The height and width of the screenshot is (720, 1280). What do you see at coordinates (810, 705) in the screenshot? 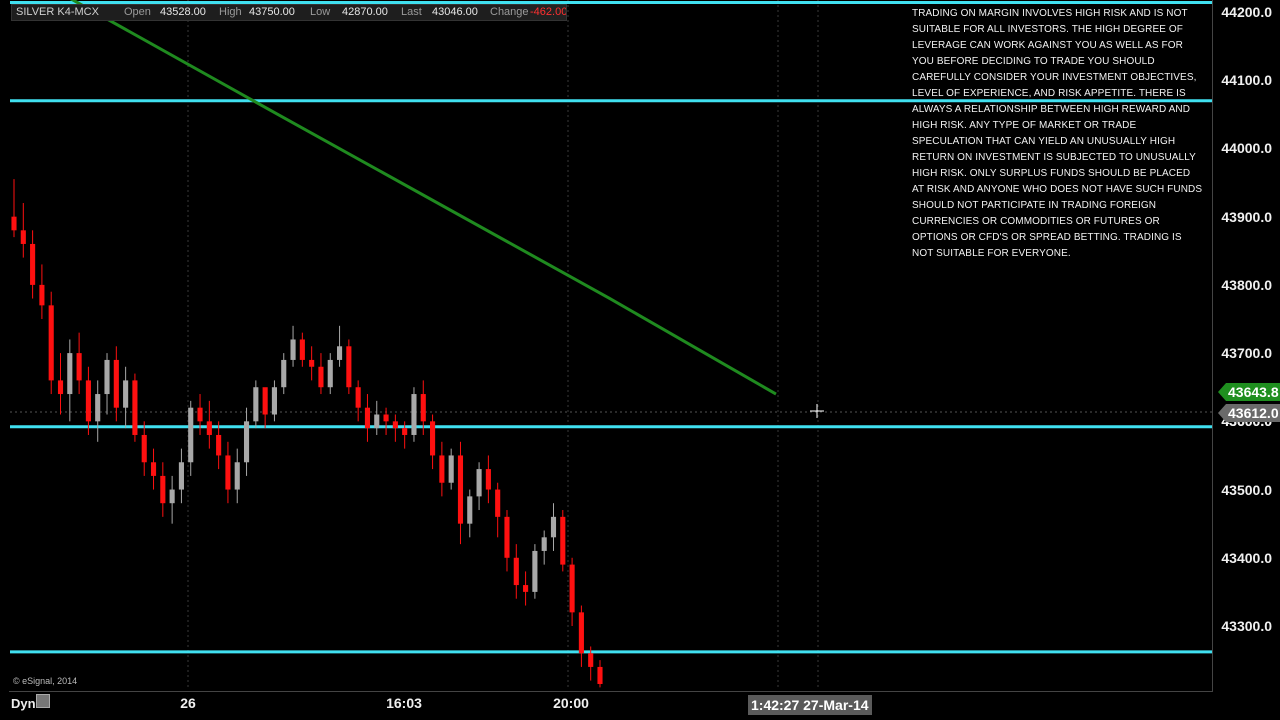
I see `cursor-time-readout: 1:42:27 27-Mar-14` at bounding box center [810, 705].